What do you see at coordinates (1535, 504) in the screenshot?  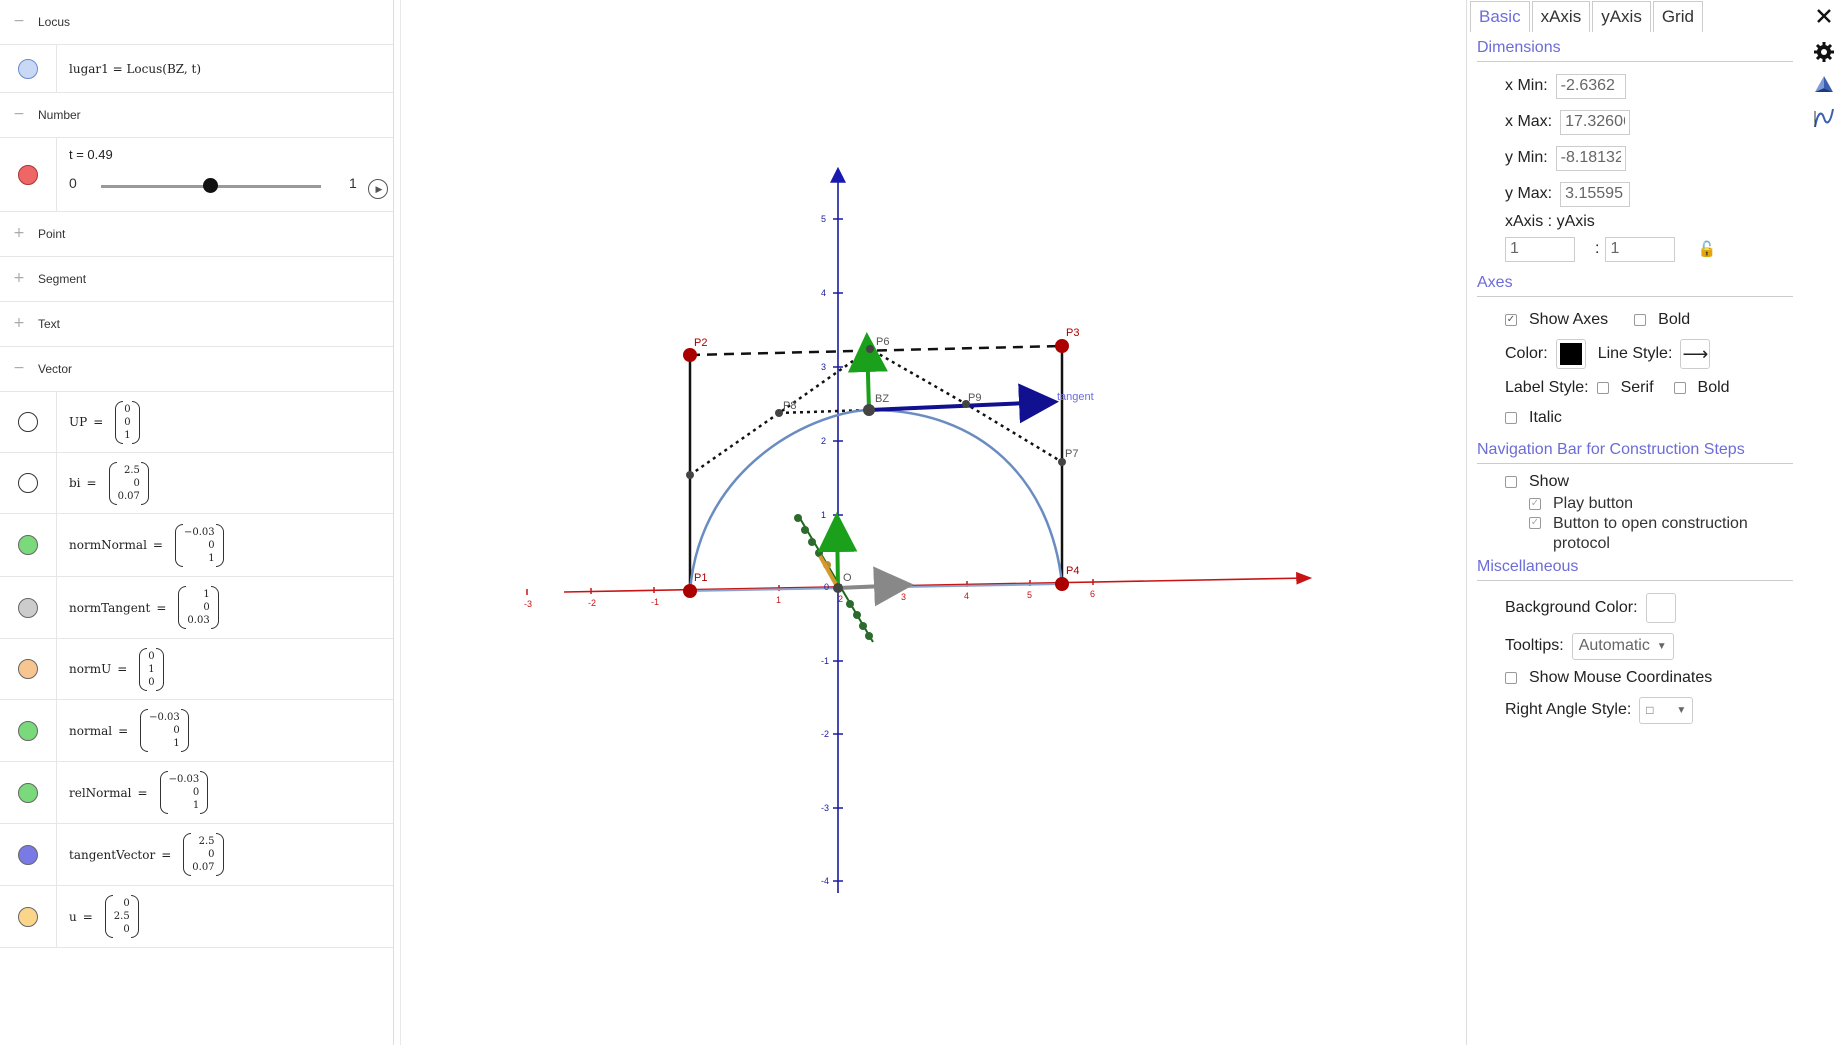 I see `play-button-checkbox: ✓` at bounding box center [1535, 504].